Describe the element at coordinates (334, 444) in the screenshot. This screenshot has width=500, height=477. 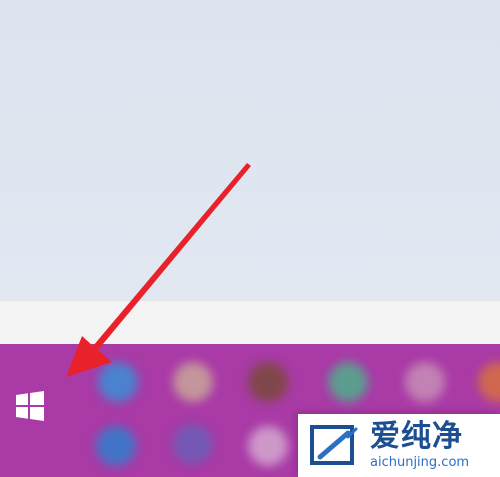
I see `aichunjing-logo-icon` at that location.